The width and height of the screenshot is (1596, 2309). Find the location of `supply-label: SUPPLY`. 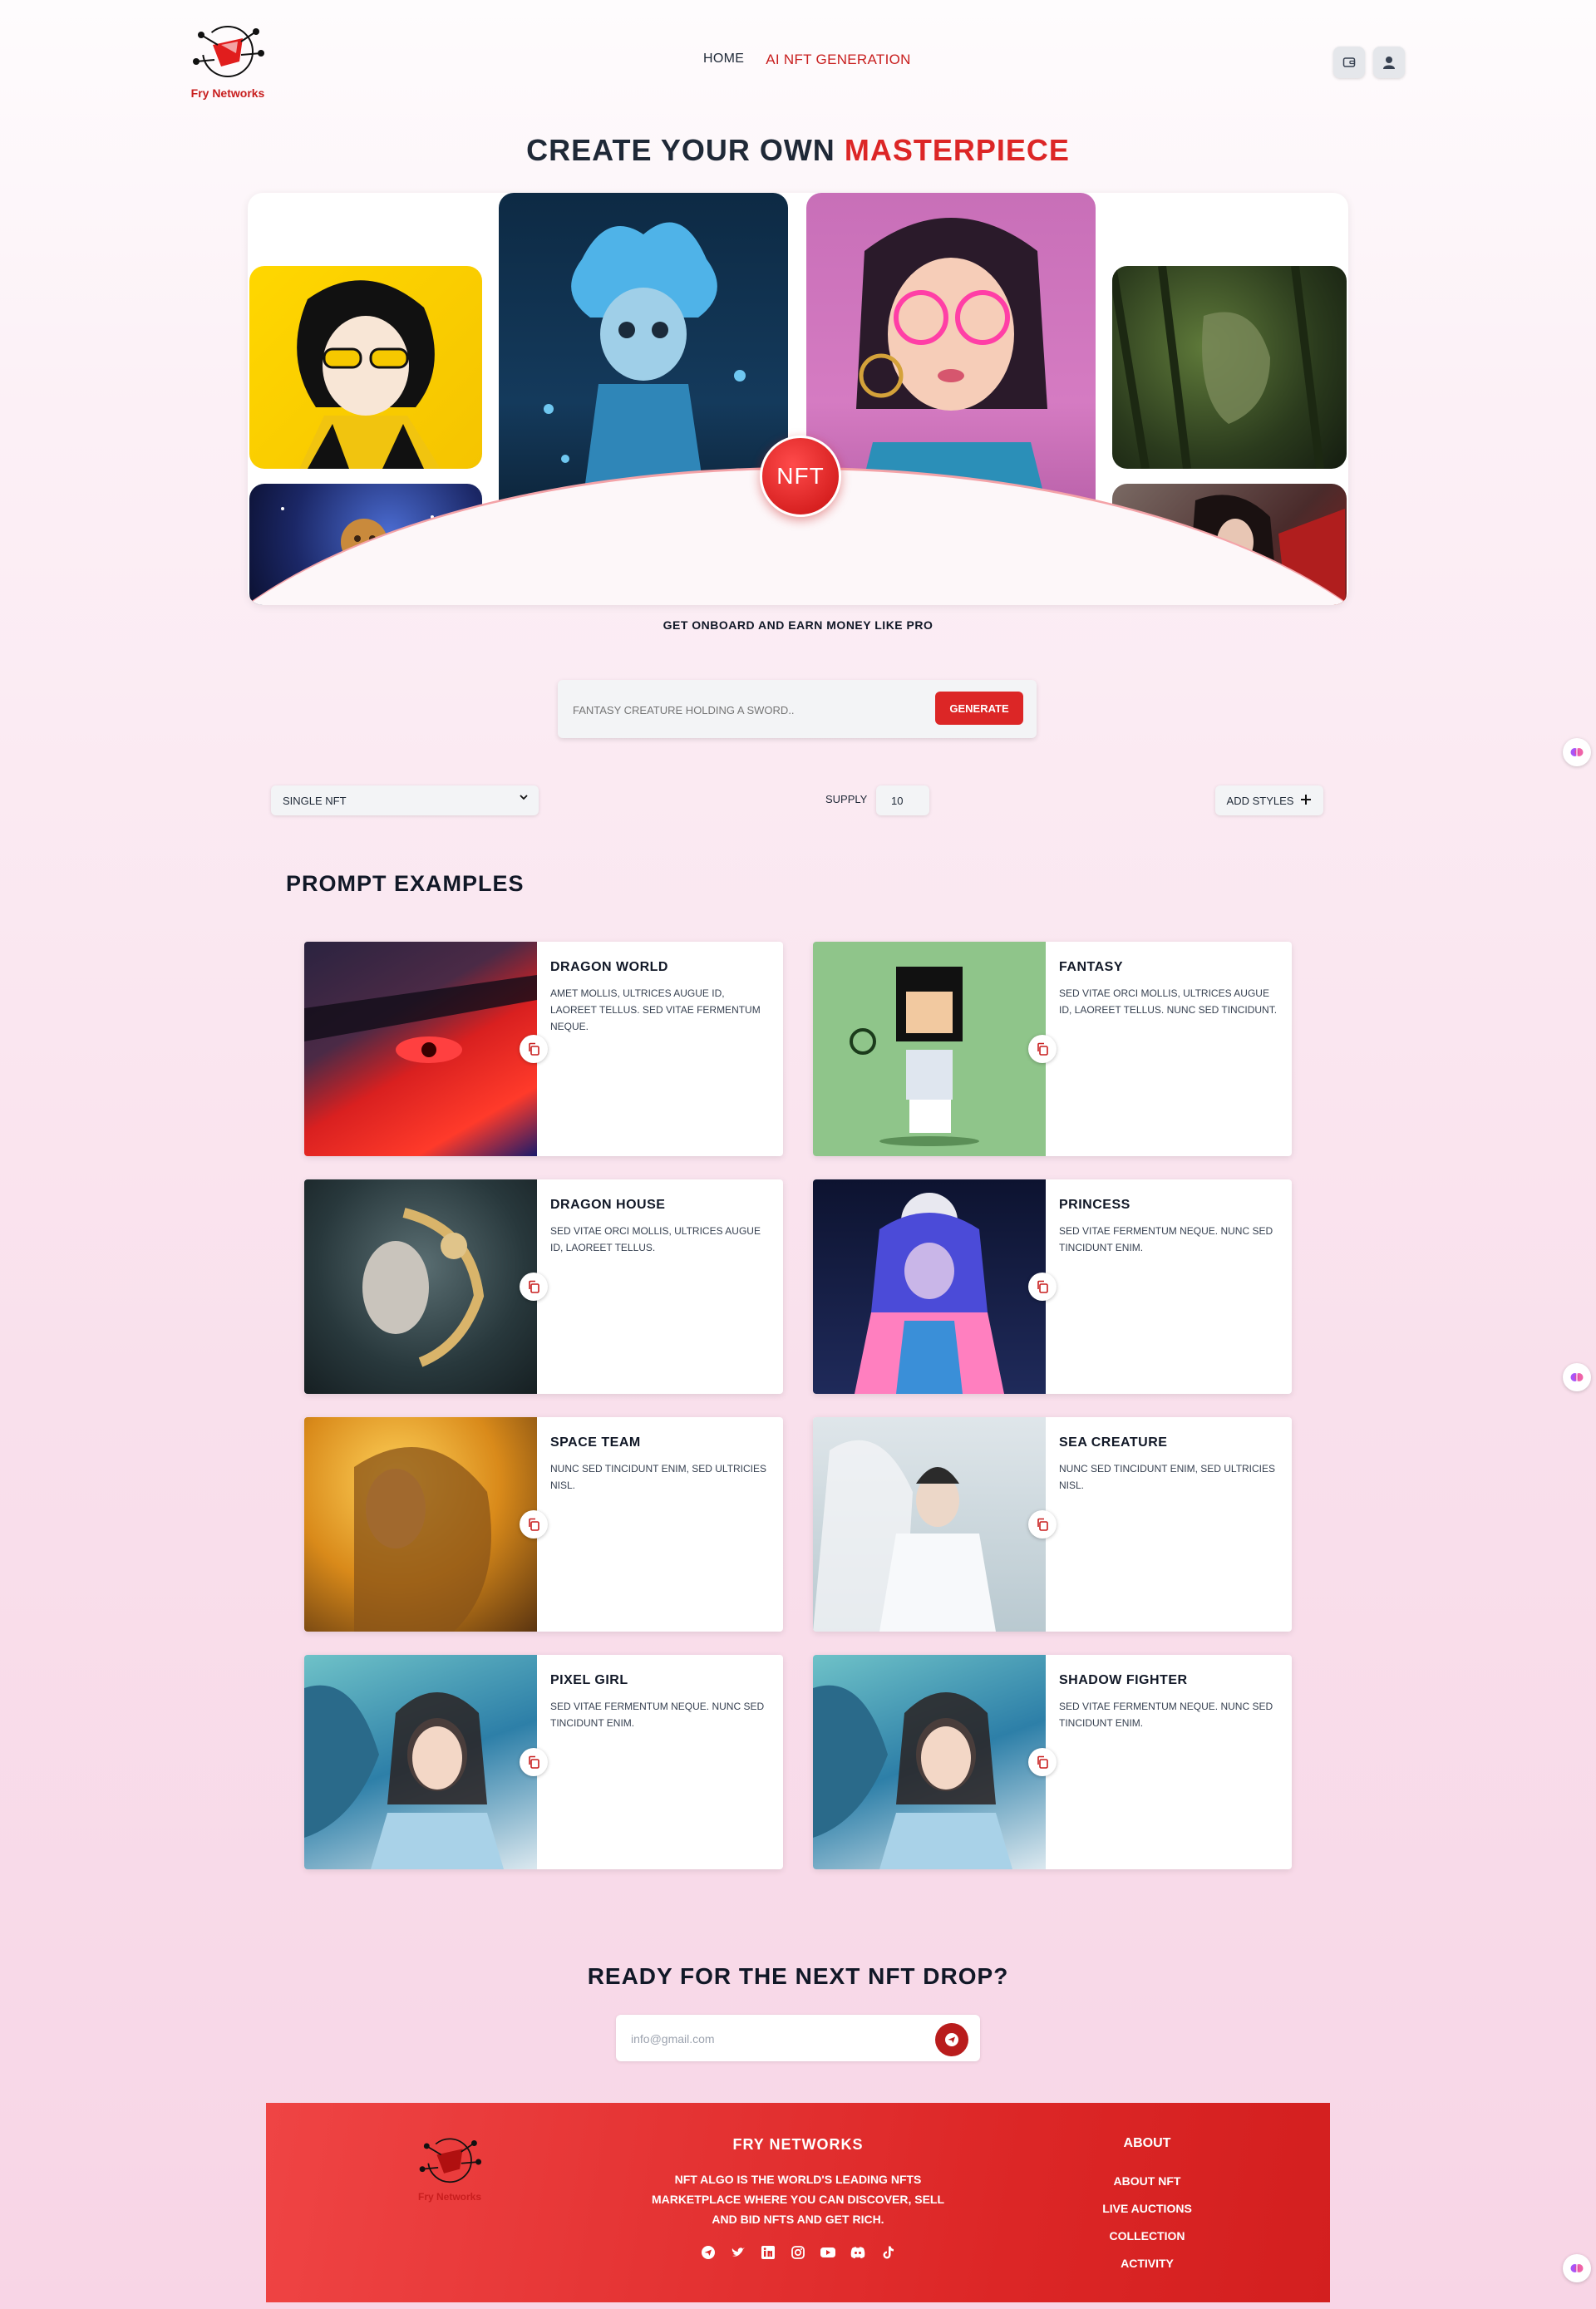

supply-label: SUPPLY is located at coordinates (846, 799).